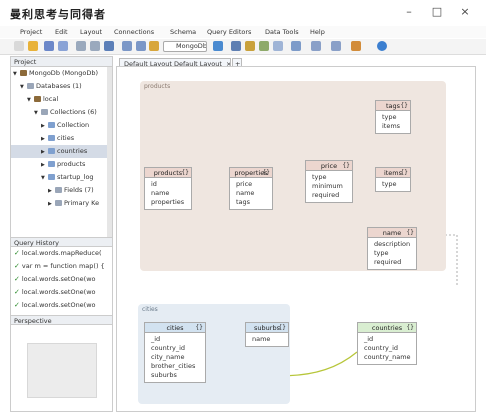 This screenshot has height=418, width=486. I want to click on close-button: ×, so click(465, 12).